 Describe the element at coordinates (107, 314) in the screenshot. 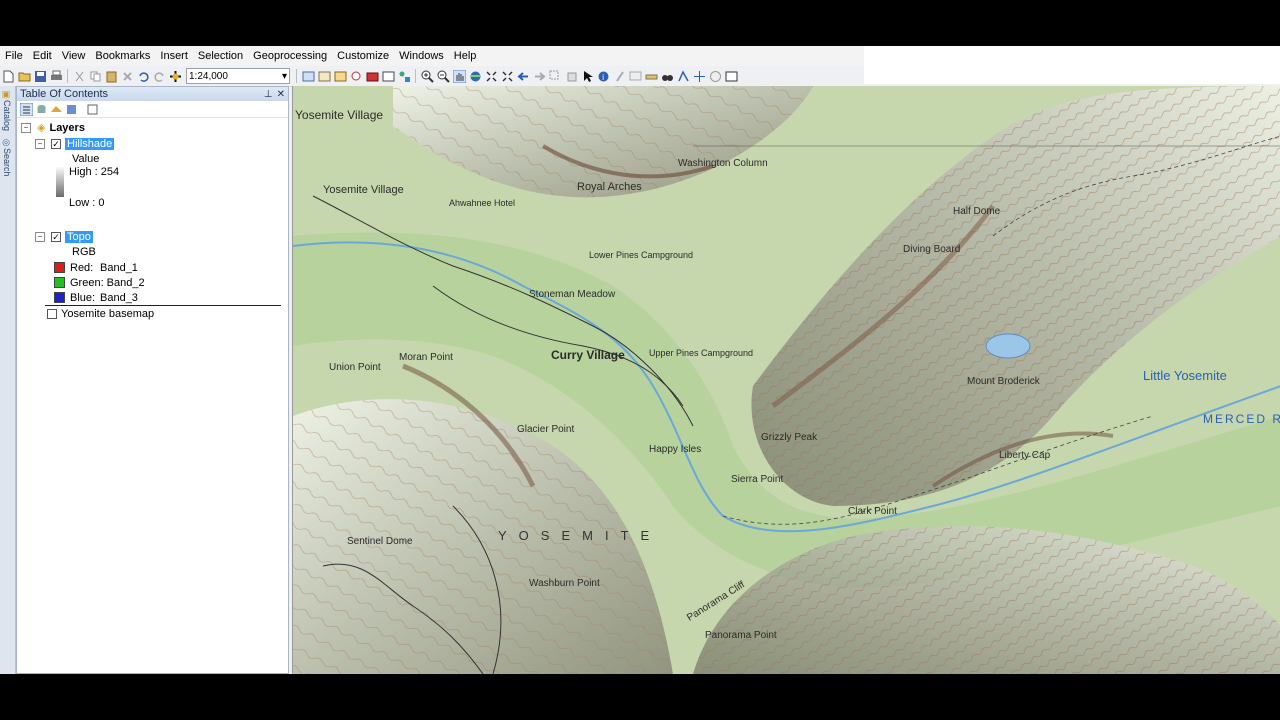

I see `basemap-layer-name: Yosemite basemap` at that location.